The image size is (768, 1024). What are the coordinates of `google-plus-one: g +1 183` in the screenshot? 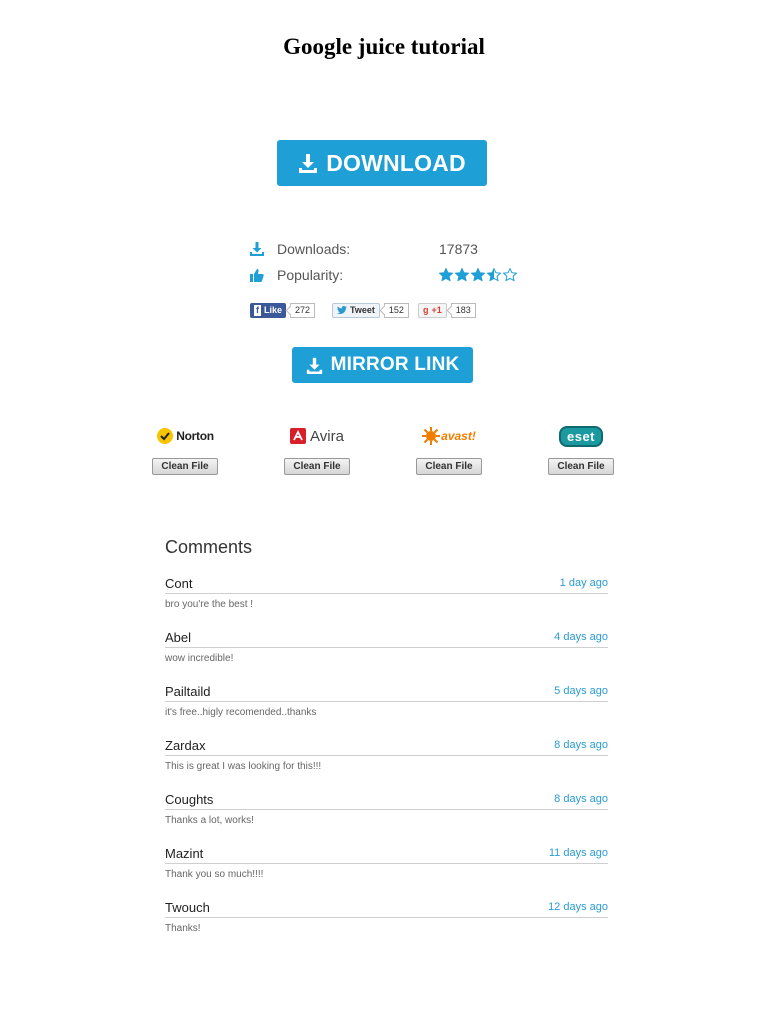 It's located at (447, 310).